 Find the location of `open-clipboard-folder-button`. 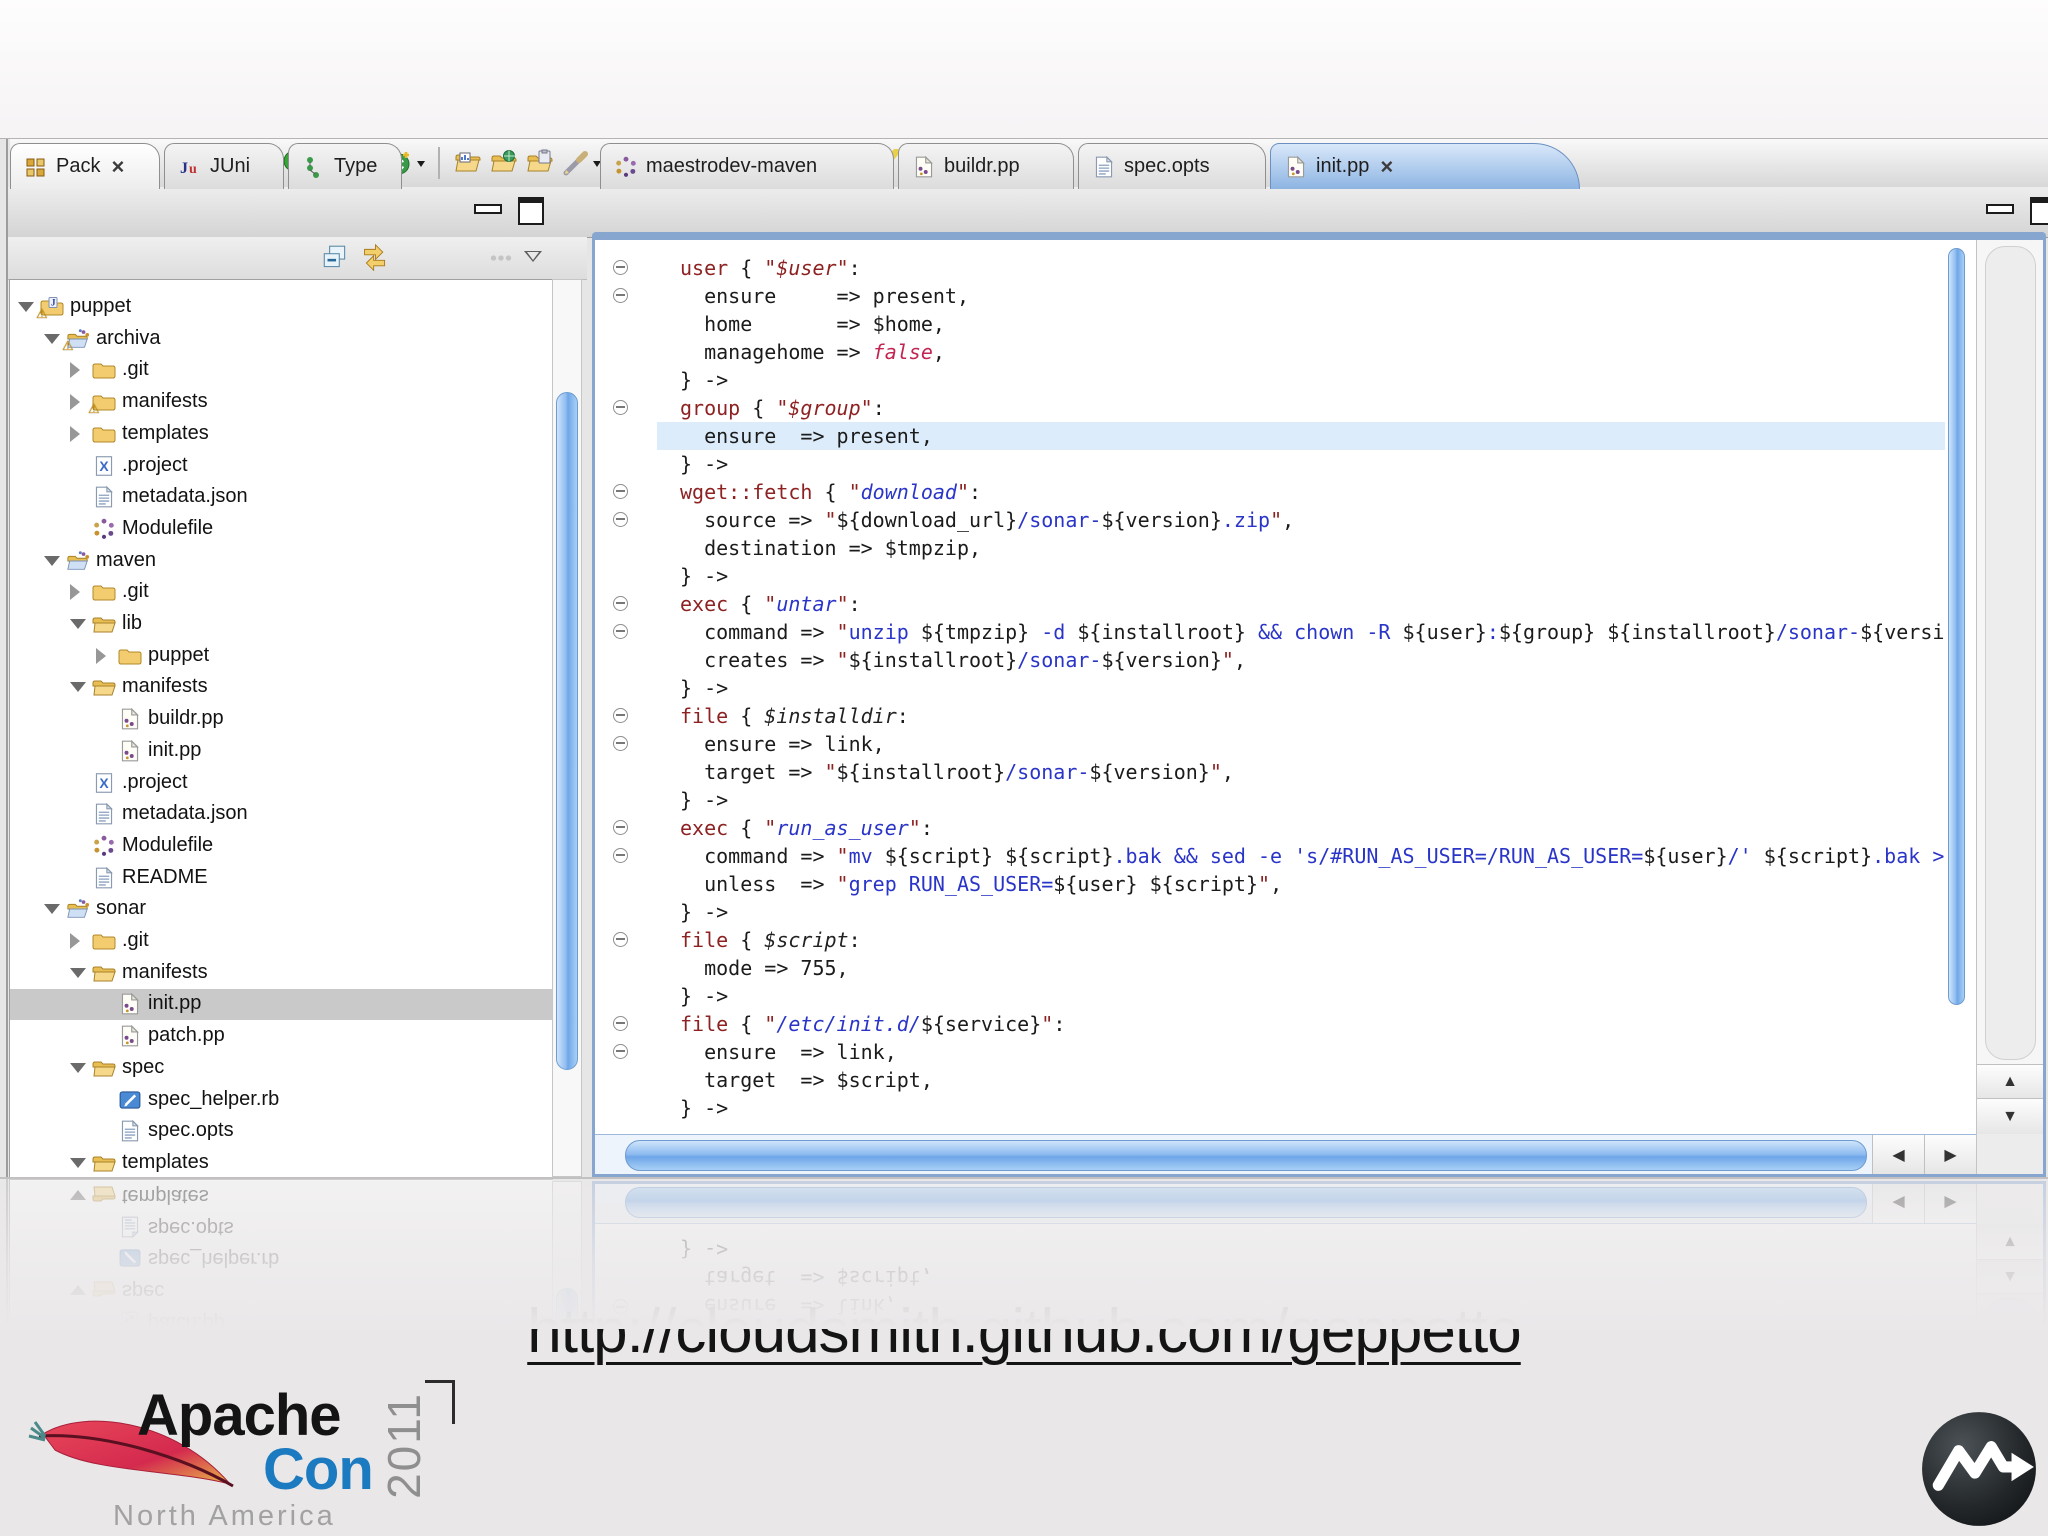

open-clipboard-folder-button is located at coordinates (540, 163).